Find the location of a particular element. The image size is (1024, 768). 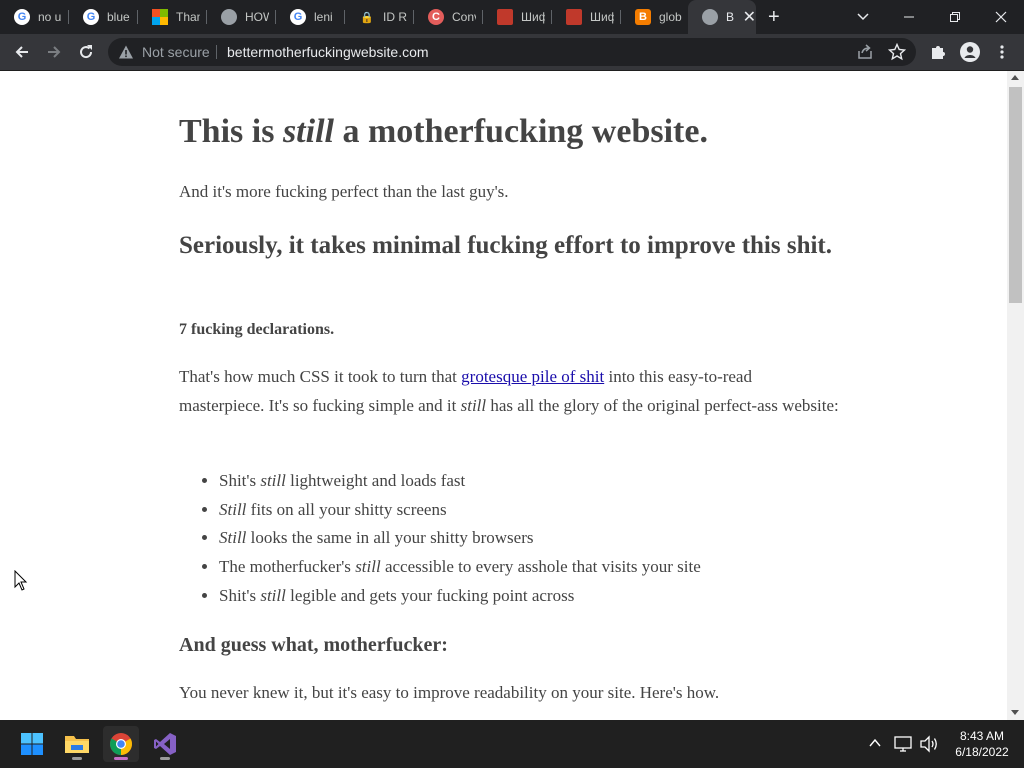

lock-icon: 🔒 is located at coordinates (367, 17).